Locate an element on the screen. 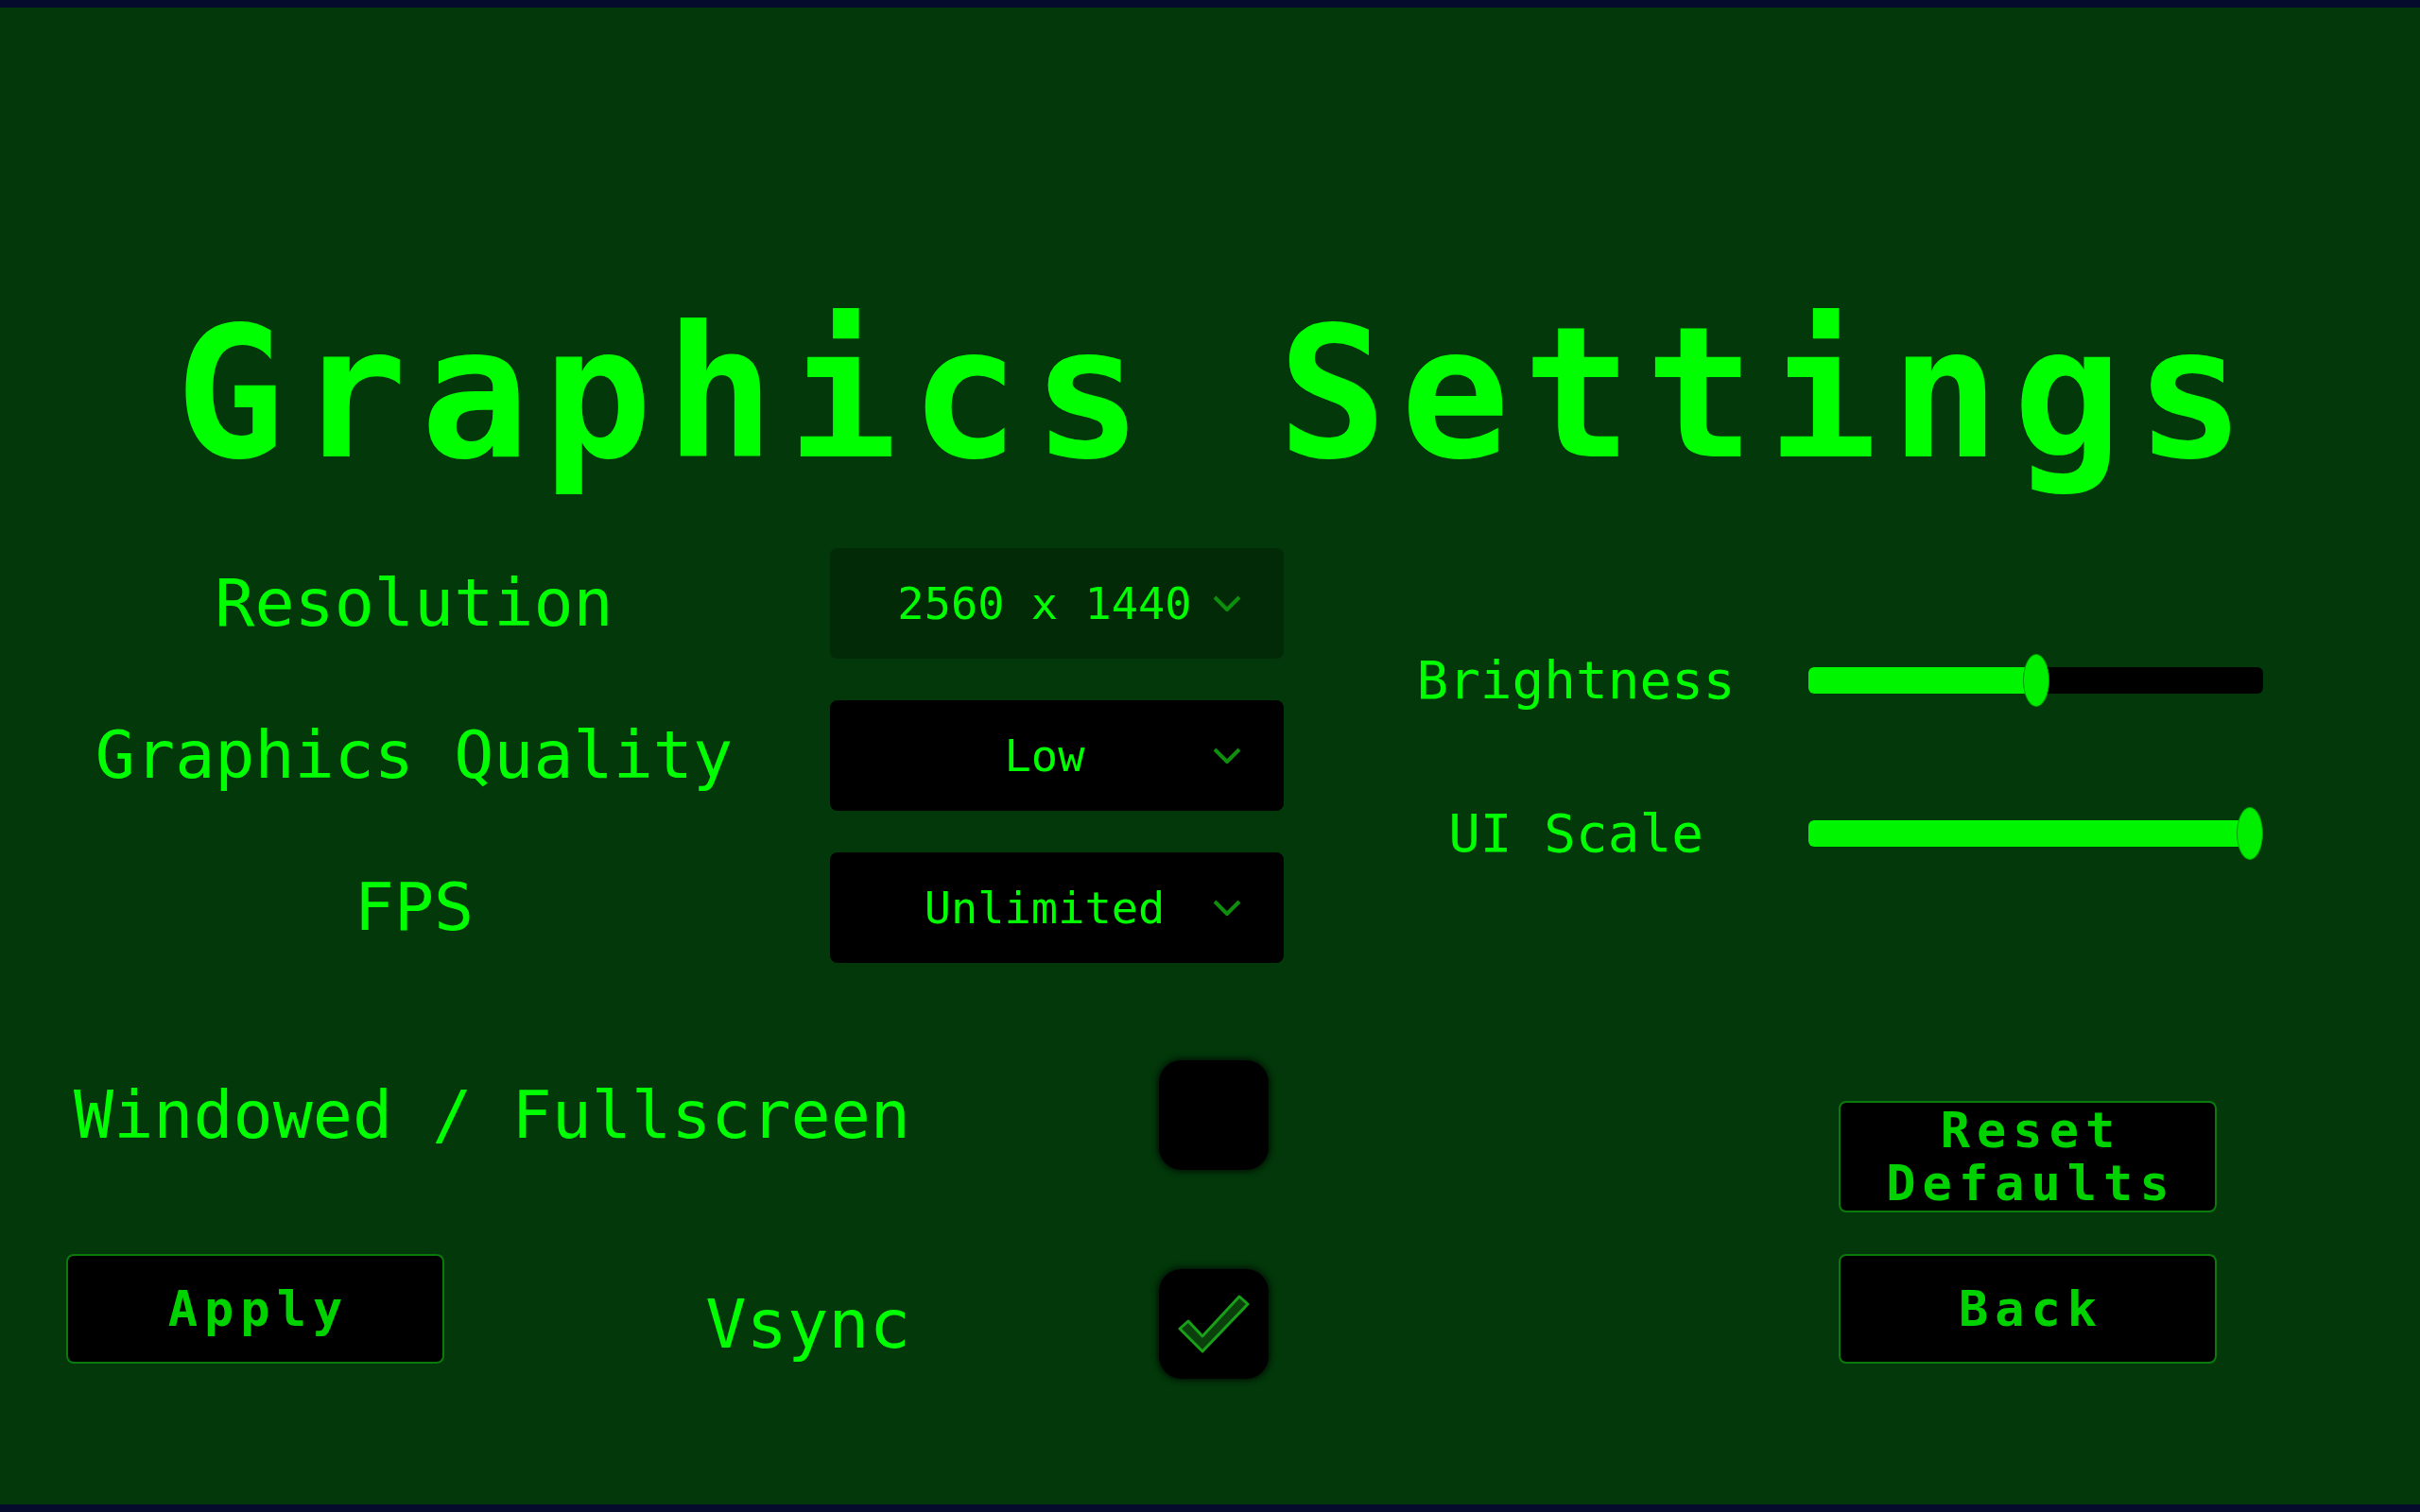  slider-label: Brightness is located at coordinates (1576, 680).